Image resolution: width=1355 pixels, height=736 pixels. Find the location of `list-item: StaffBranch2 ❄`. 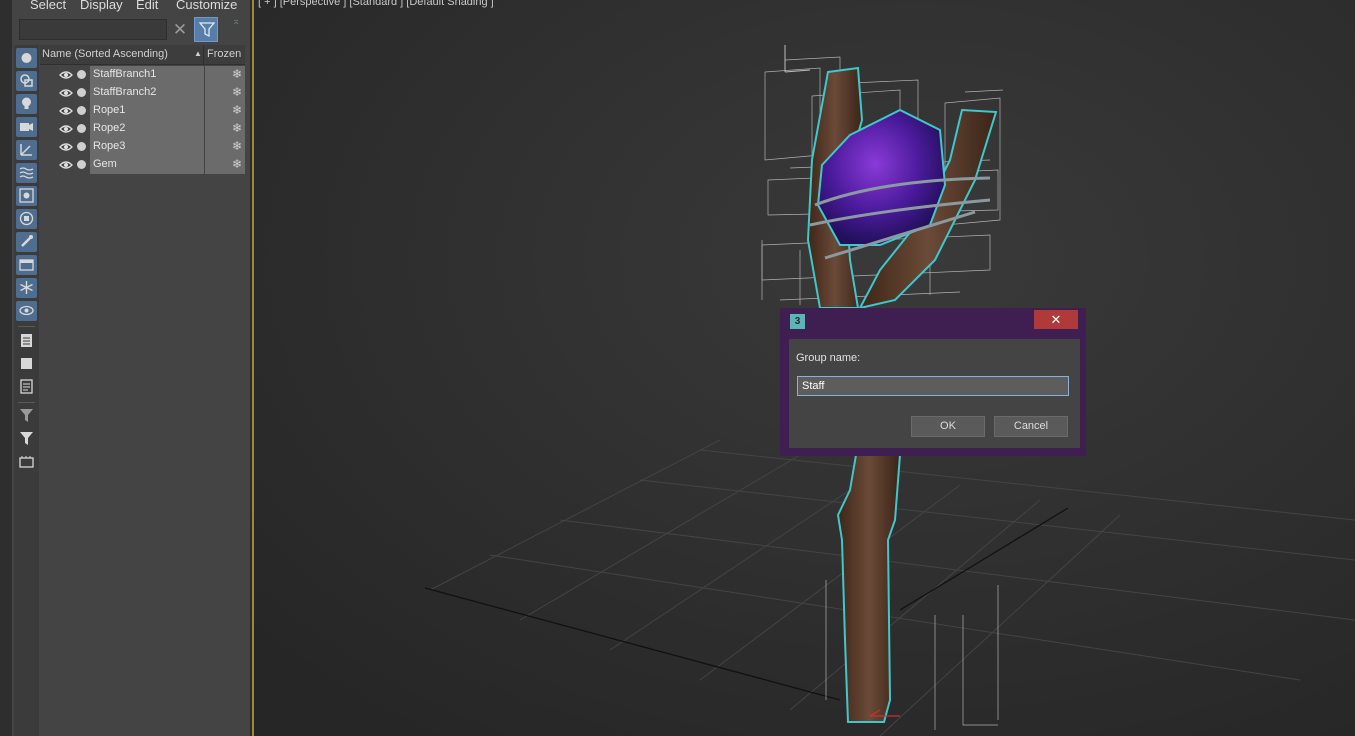

list-item: StaffBranch2 ❄ is located at coordinates (142, 93).